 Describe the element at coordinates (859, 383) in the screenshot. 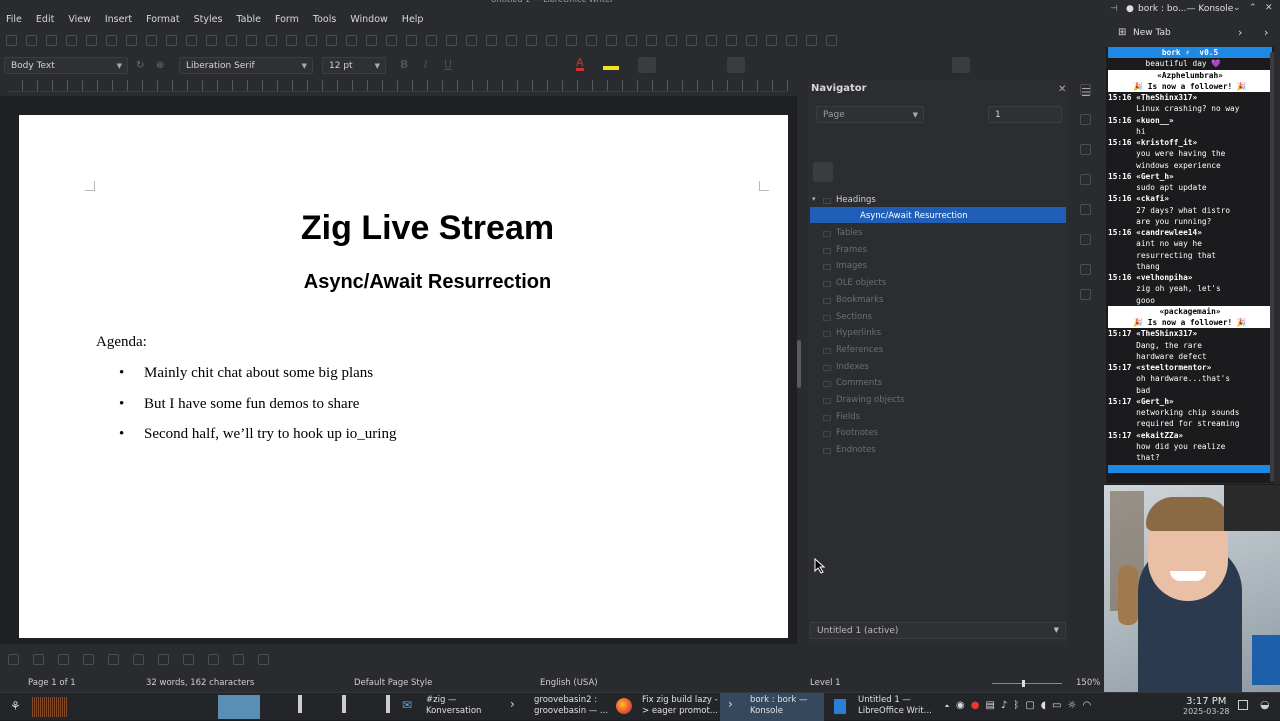

I see `navigator-item: Comments` at that location.